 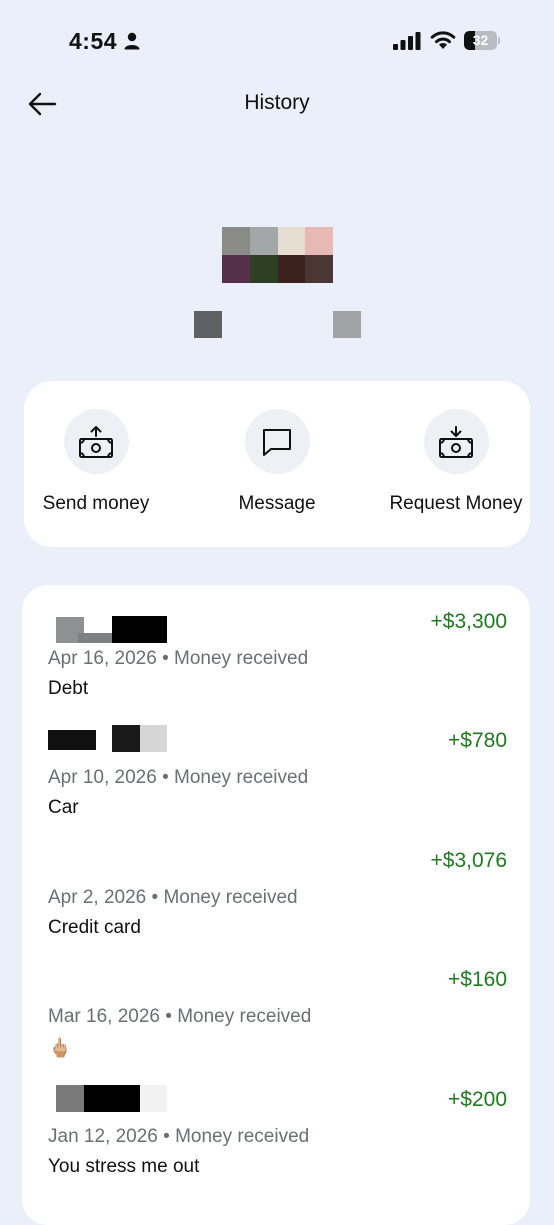 What do you see at coordinates (60, 1048) in the screenshot?
I see `transaction-note: 🖕🏼` at bounding box center [60, 1048].